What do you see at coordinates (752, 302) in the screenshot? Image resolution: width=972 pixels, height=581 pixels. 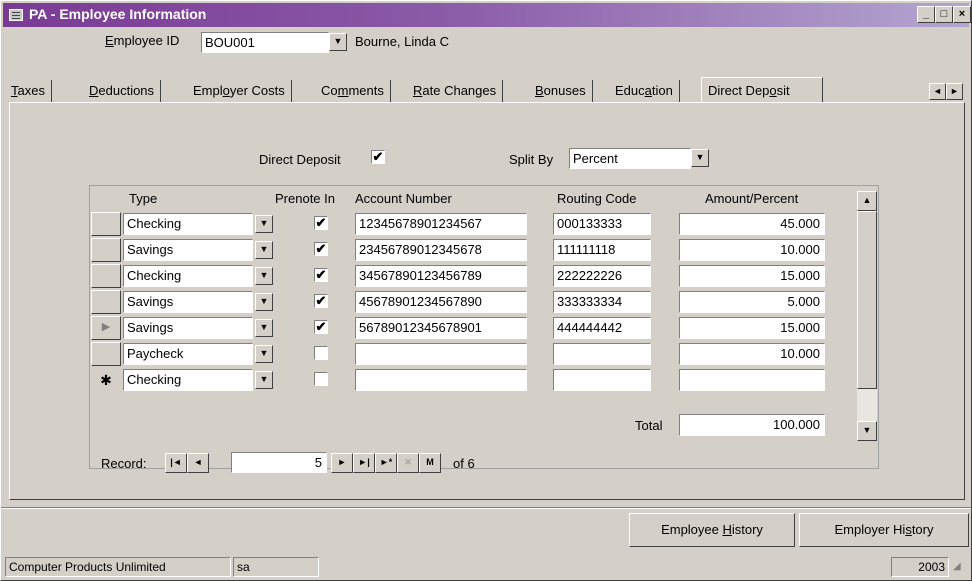 I see `amount-field: 5.000` at bounding box center [752, 302].